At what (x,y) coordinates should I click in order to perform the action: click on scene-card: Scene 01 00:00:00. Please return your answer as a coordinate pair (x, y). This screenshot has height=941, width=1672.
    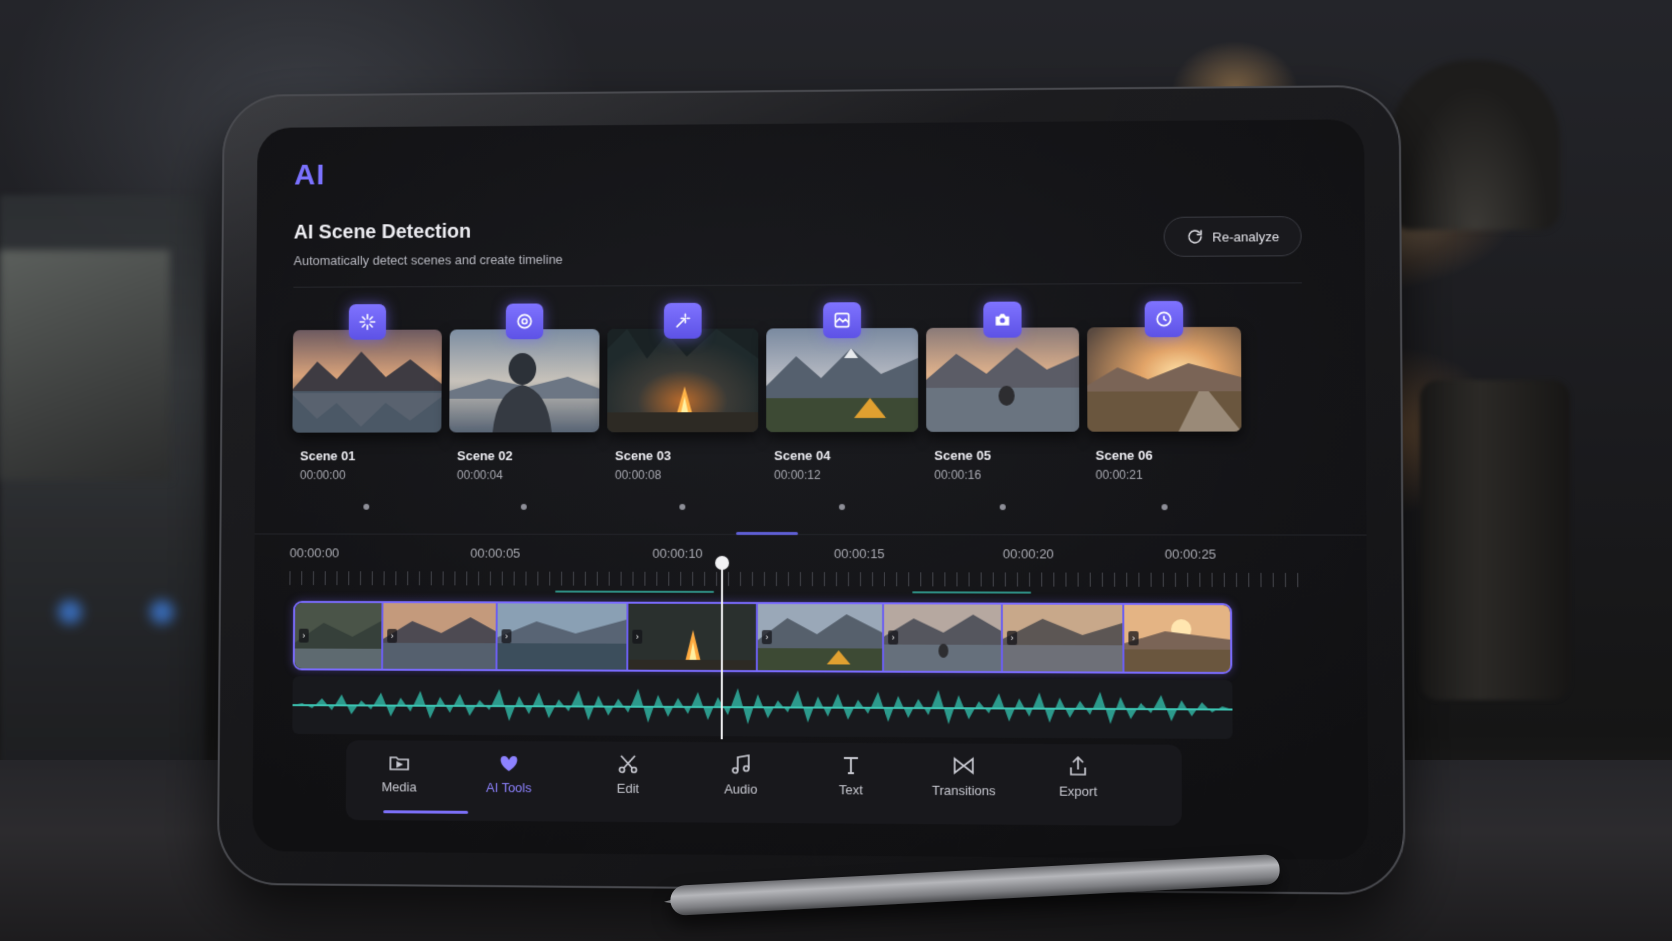
    Looking at the image, I should click on (367, 407).